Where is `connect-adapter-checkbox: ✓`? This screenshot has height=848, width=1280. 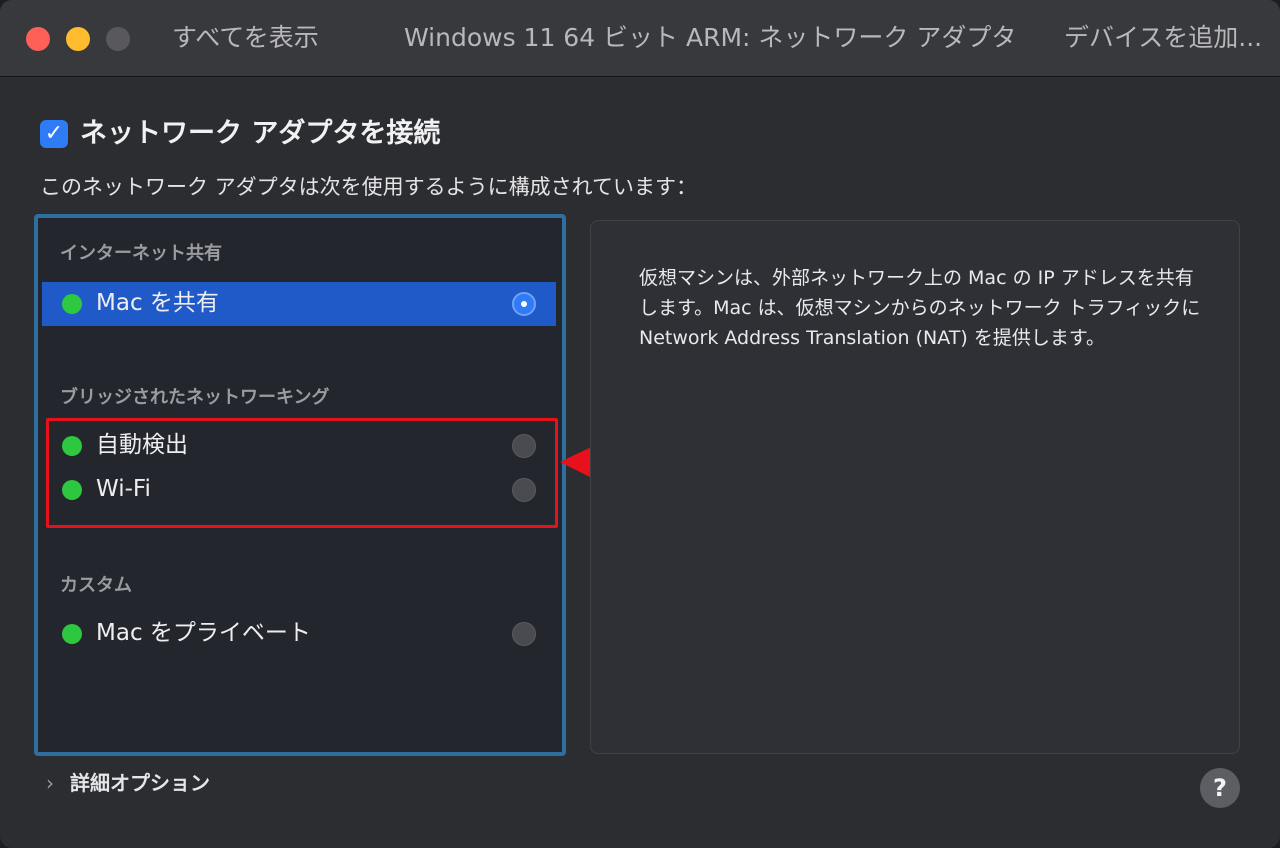 connect-adapter-checkbox: ✓ is located at coordinates (54, 134).